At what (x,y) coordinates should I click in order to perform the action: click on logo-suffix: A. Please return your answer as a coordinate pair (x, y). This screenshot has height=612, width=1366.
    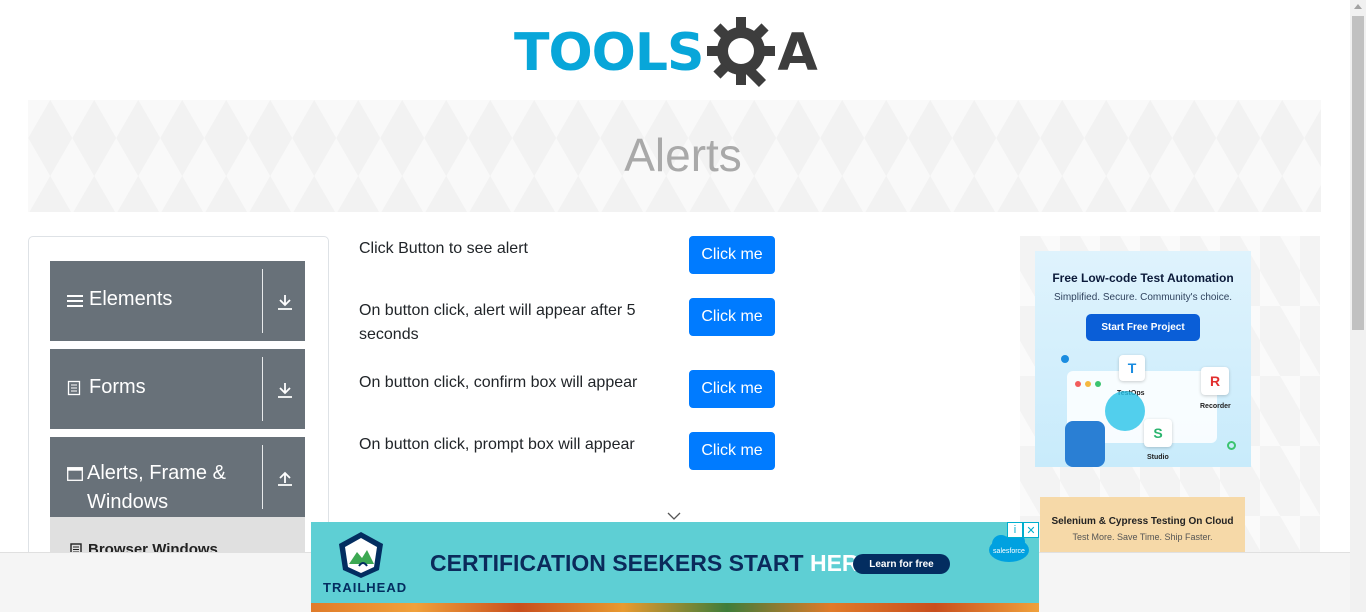
    Looking at the image, I should click on (797, 53).